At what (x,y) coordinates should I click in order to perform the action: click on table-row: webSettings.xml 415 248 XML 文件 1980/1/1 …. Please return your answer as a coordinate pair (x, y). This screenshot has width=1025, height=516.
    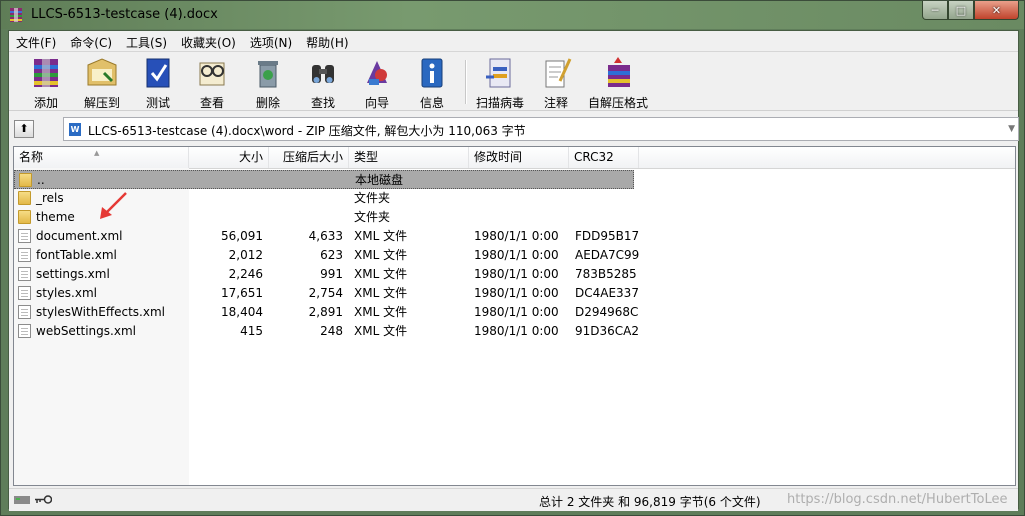
    Looking at the image, I should click on (326, 331).